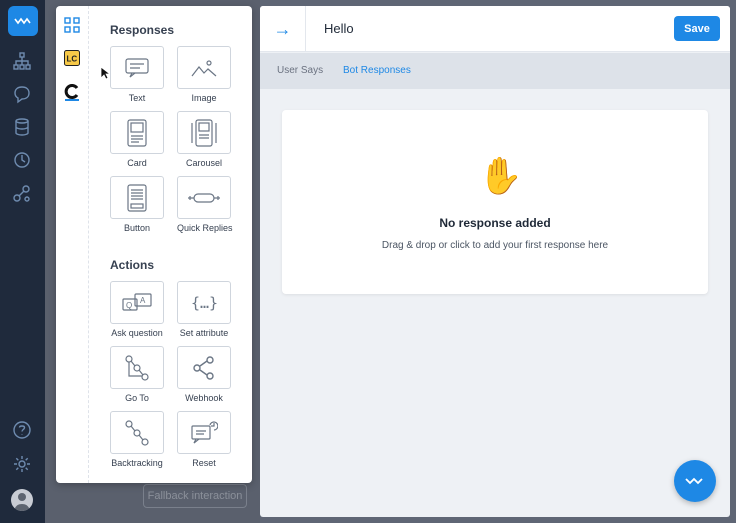 Image resolution: width=736 pixels, height=523 pixels. Describe the element at coordinates (142, 30) in the screenshot. I see `responses-heading: Responses` at that location.